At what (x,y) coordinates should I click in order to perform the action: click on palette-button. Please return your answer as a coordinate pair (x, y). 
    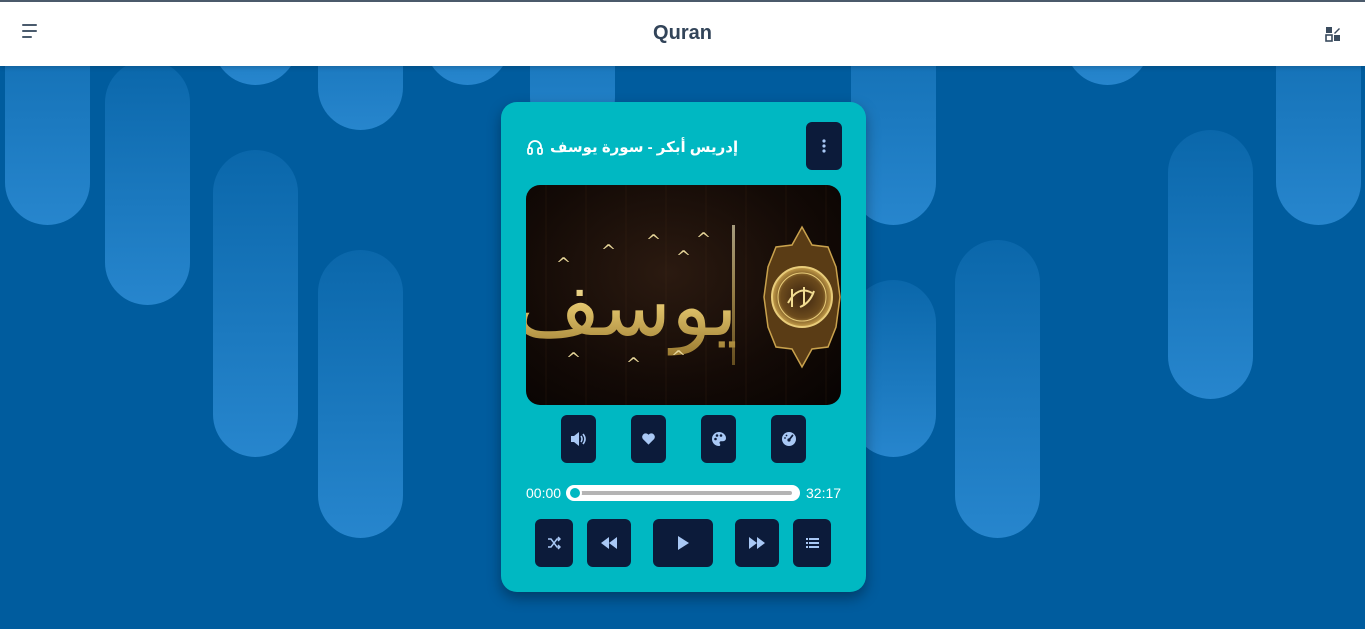
    Looking at the image, I should click on (718, 439).